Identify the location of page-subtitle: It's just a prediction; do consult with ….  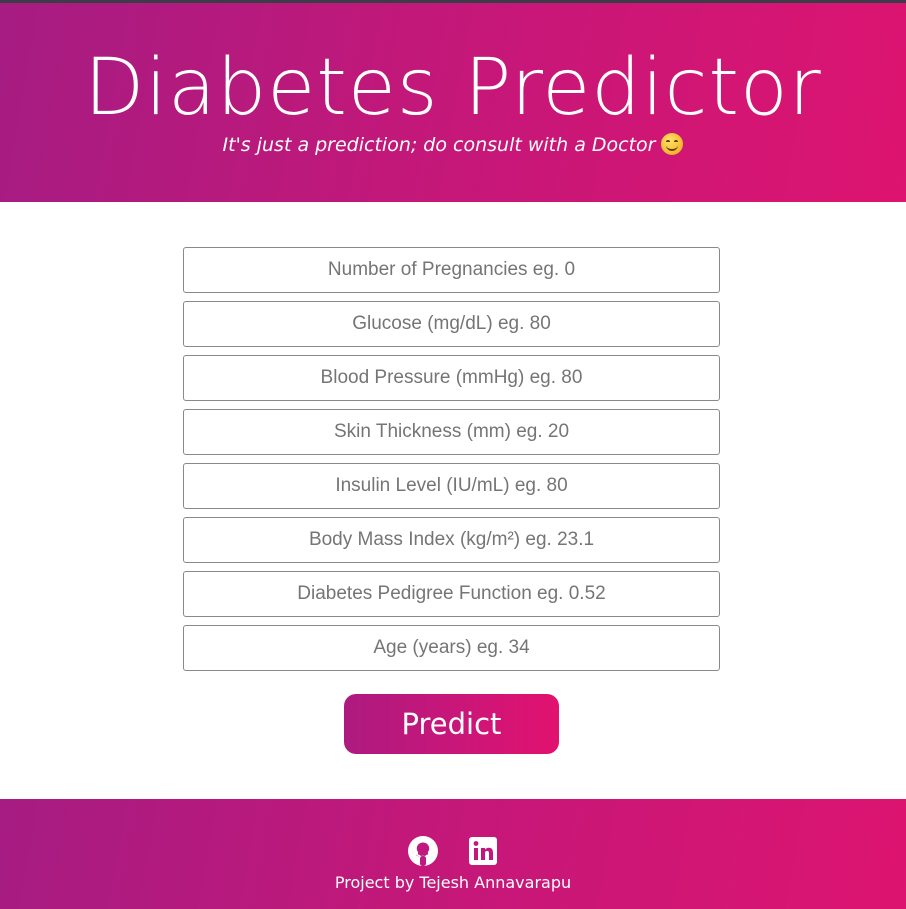
(453, 145).